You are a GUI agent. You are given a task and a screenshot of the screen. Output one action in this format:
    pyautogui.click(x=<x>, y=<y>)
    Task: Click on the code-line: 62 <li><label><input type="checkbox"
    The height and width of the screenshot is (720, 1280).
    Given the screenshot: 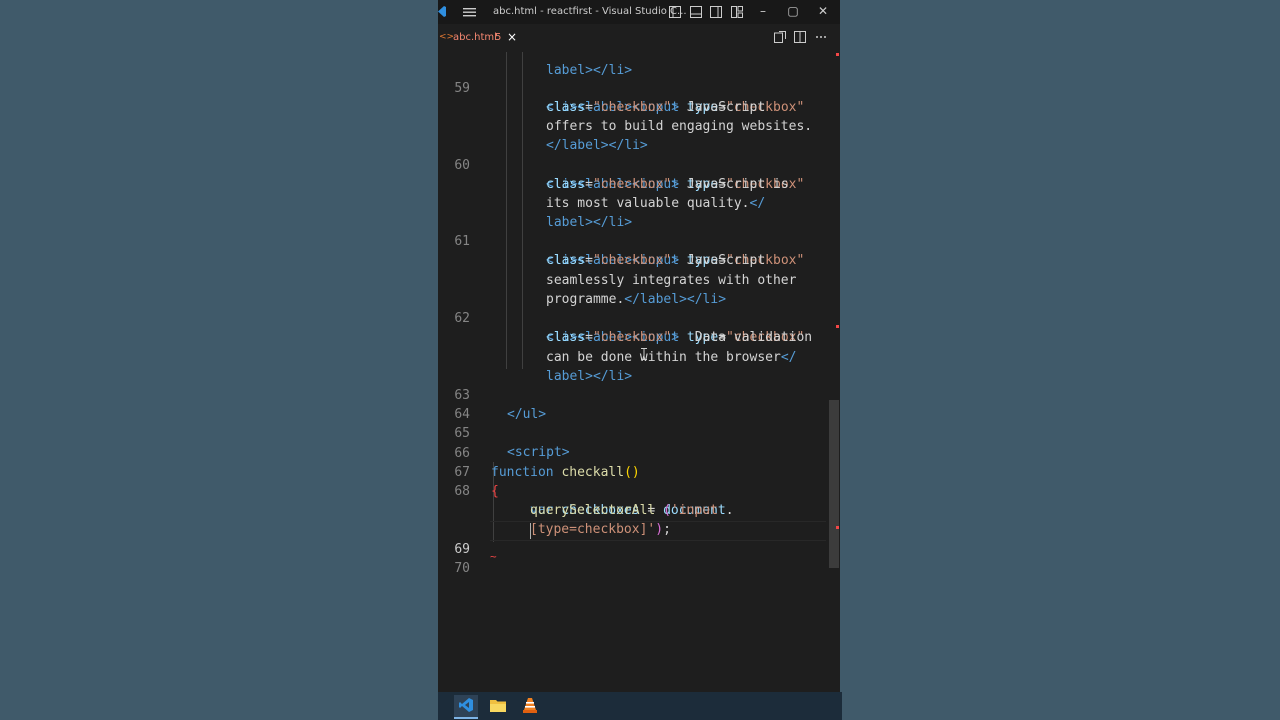 What is the action you would take?
    pyautogui.click(x=633, y=317)
    